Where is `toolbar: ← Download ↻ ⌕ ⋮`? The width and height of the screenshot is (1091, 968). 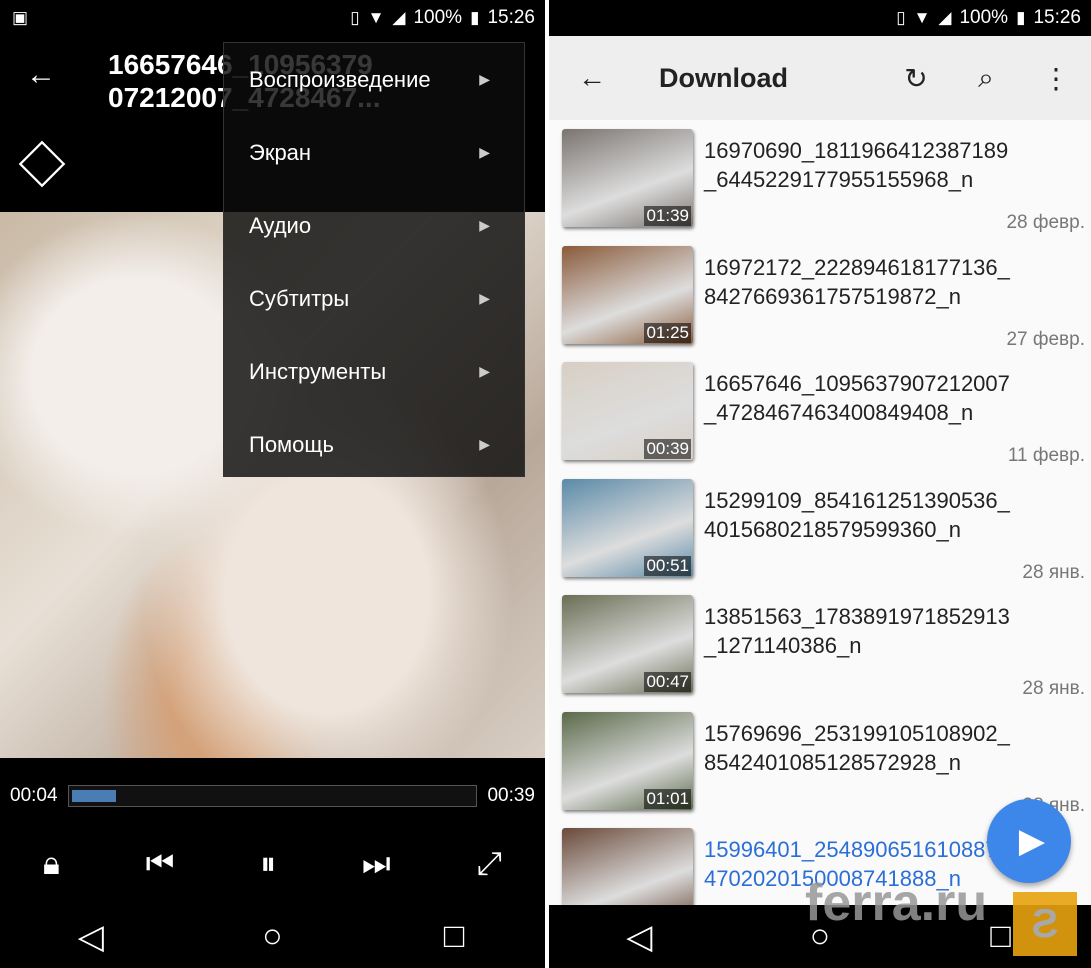
toolbar: ← Download ↻ ⌕ ⋮ is located at coordinates (820, 78).